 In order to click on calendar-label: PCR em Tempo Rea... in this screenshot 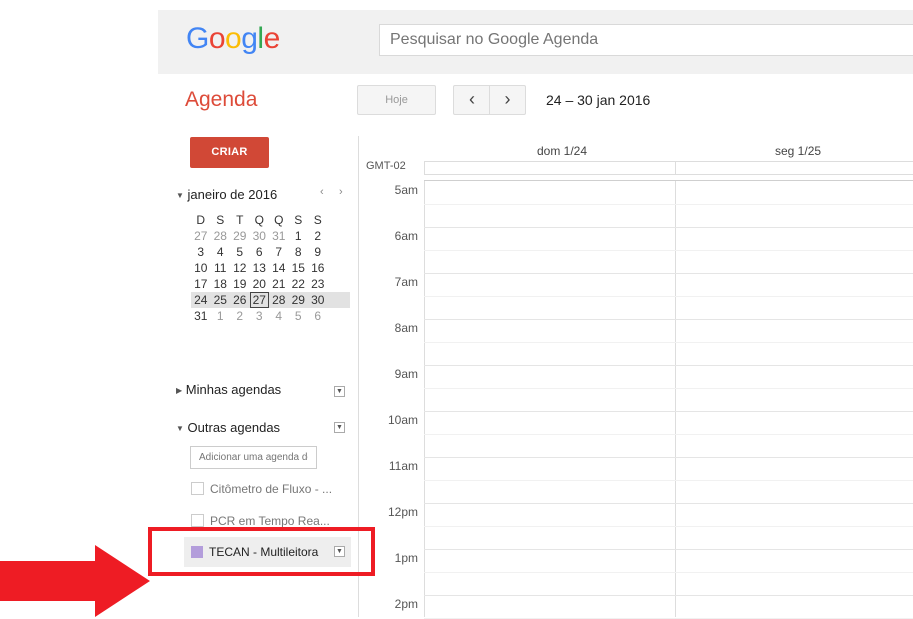, I will do `click(270, 521)`.